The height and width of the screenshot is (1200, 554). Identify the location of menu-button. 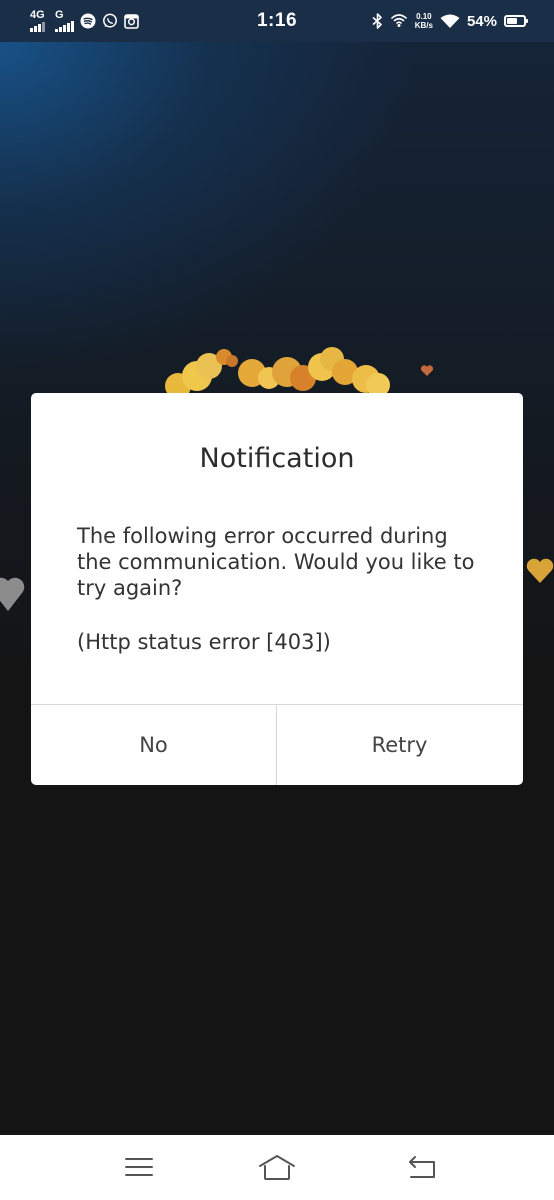
(139, 1167).